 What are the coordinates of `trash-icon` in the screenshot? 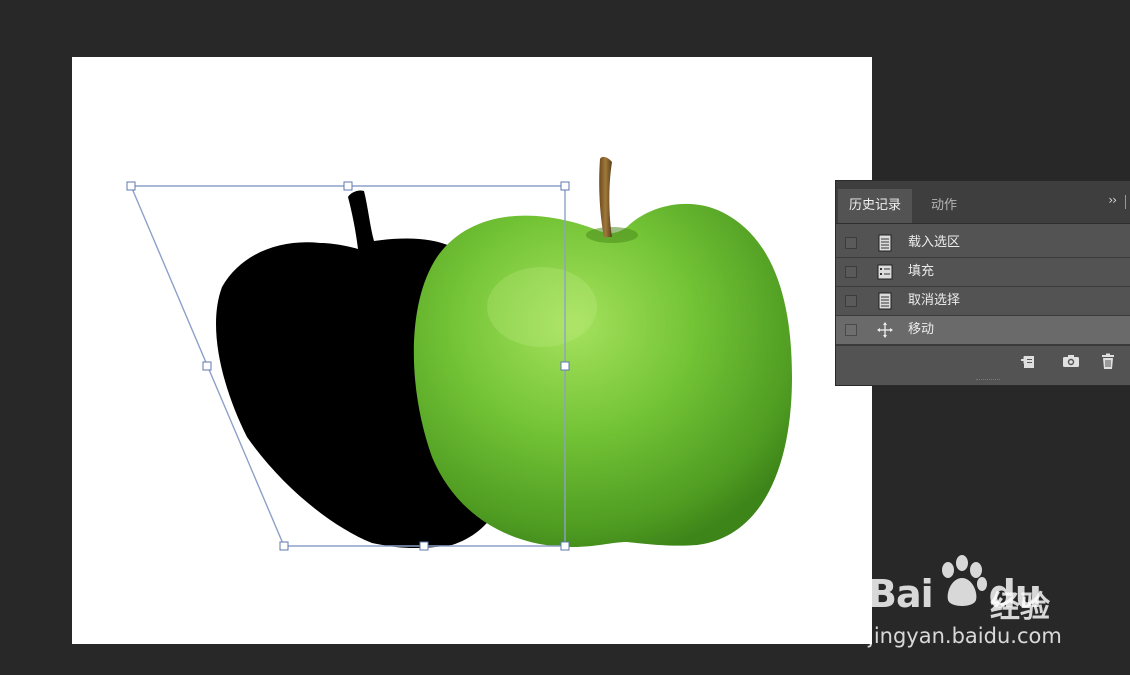 It's located at (1108, 361).